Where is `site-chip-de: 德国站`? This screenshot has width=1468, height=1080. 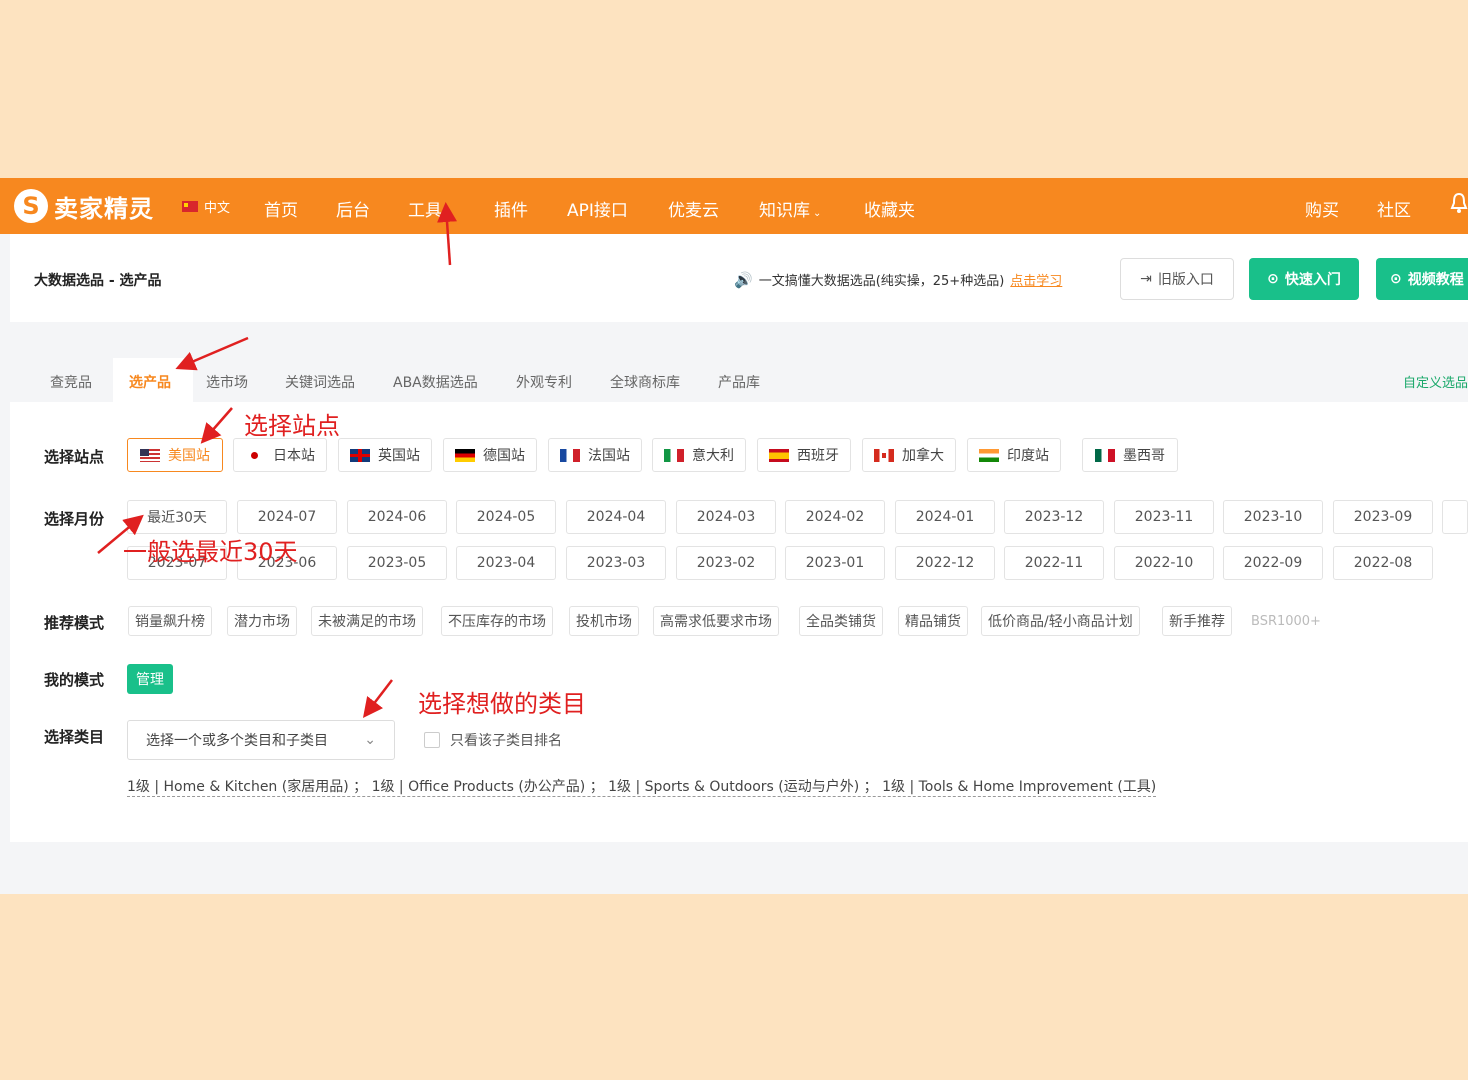 site-chip-de: 德国站 is located at coordinates (490, 455).